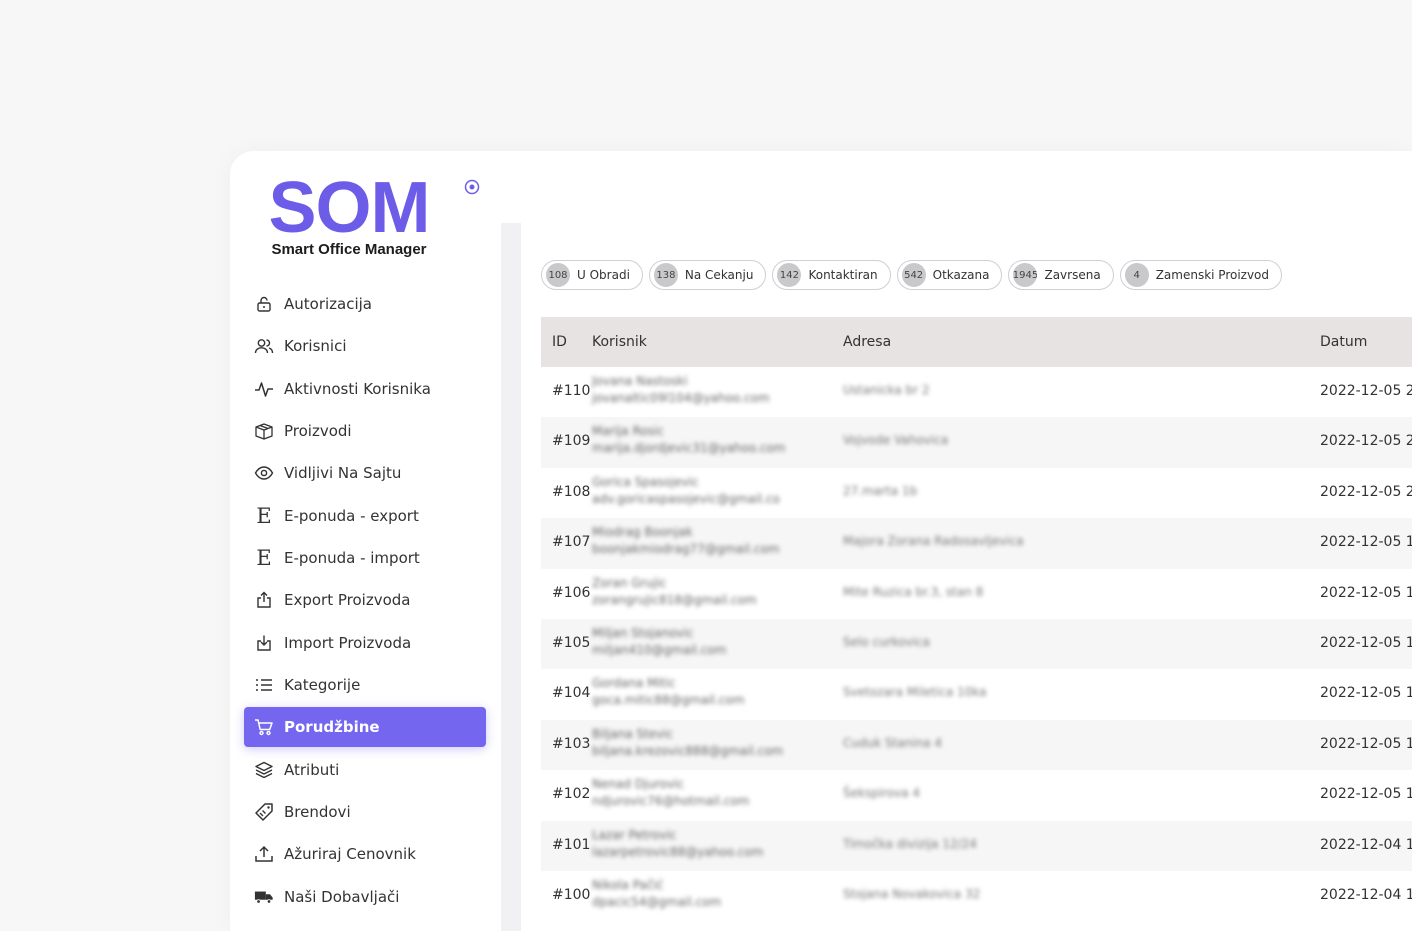 This screenshot has height=931, width=1412. What do you see at coordinates (910, 843) in the screenshot?
I see `order-address: Timočka divizija 12/24` at bounding box center [910, 843].